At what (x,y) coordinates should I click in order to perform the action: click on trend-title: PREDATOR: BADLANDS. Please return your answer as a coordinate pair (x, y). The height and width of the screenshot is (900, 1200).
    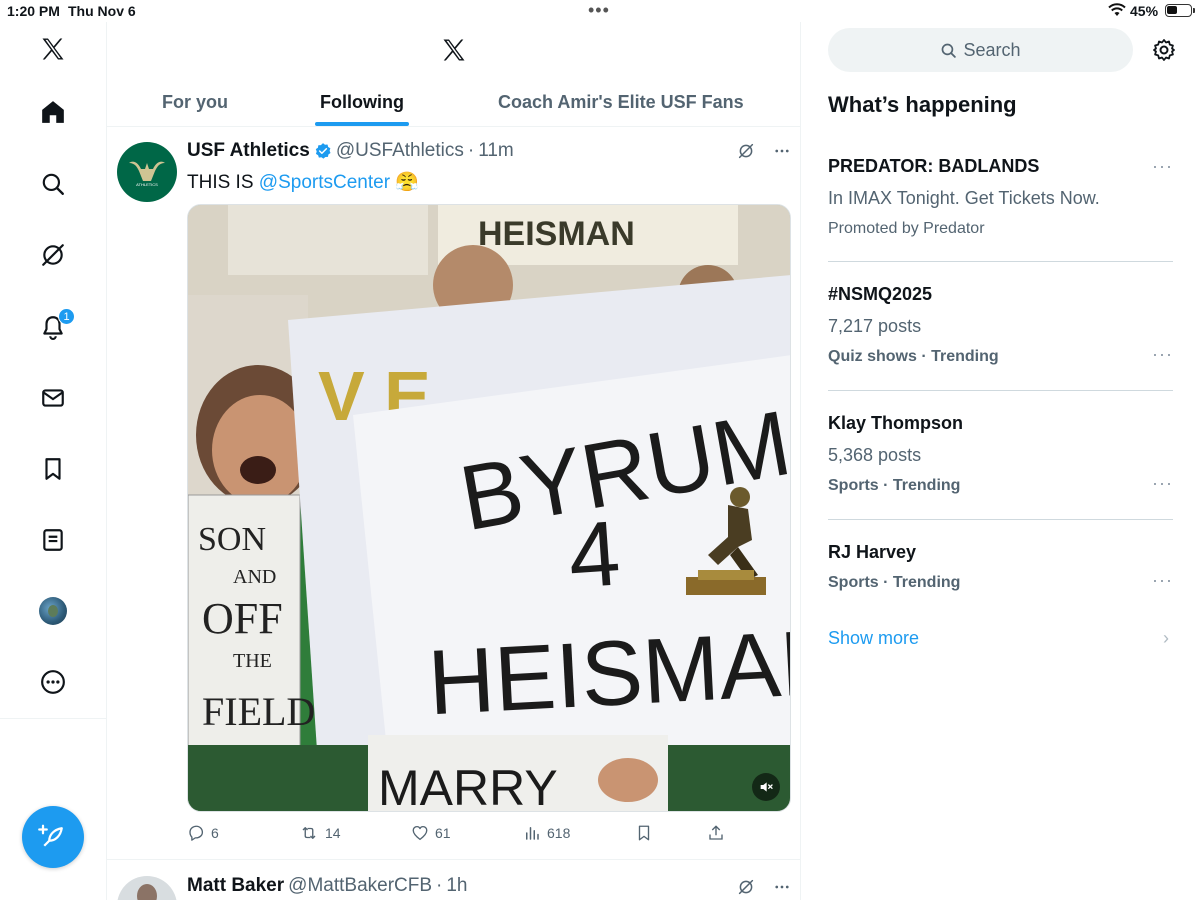
    Looking at the image, I should click on (934, 166).